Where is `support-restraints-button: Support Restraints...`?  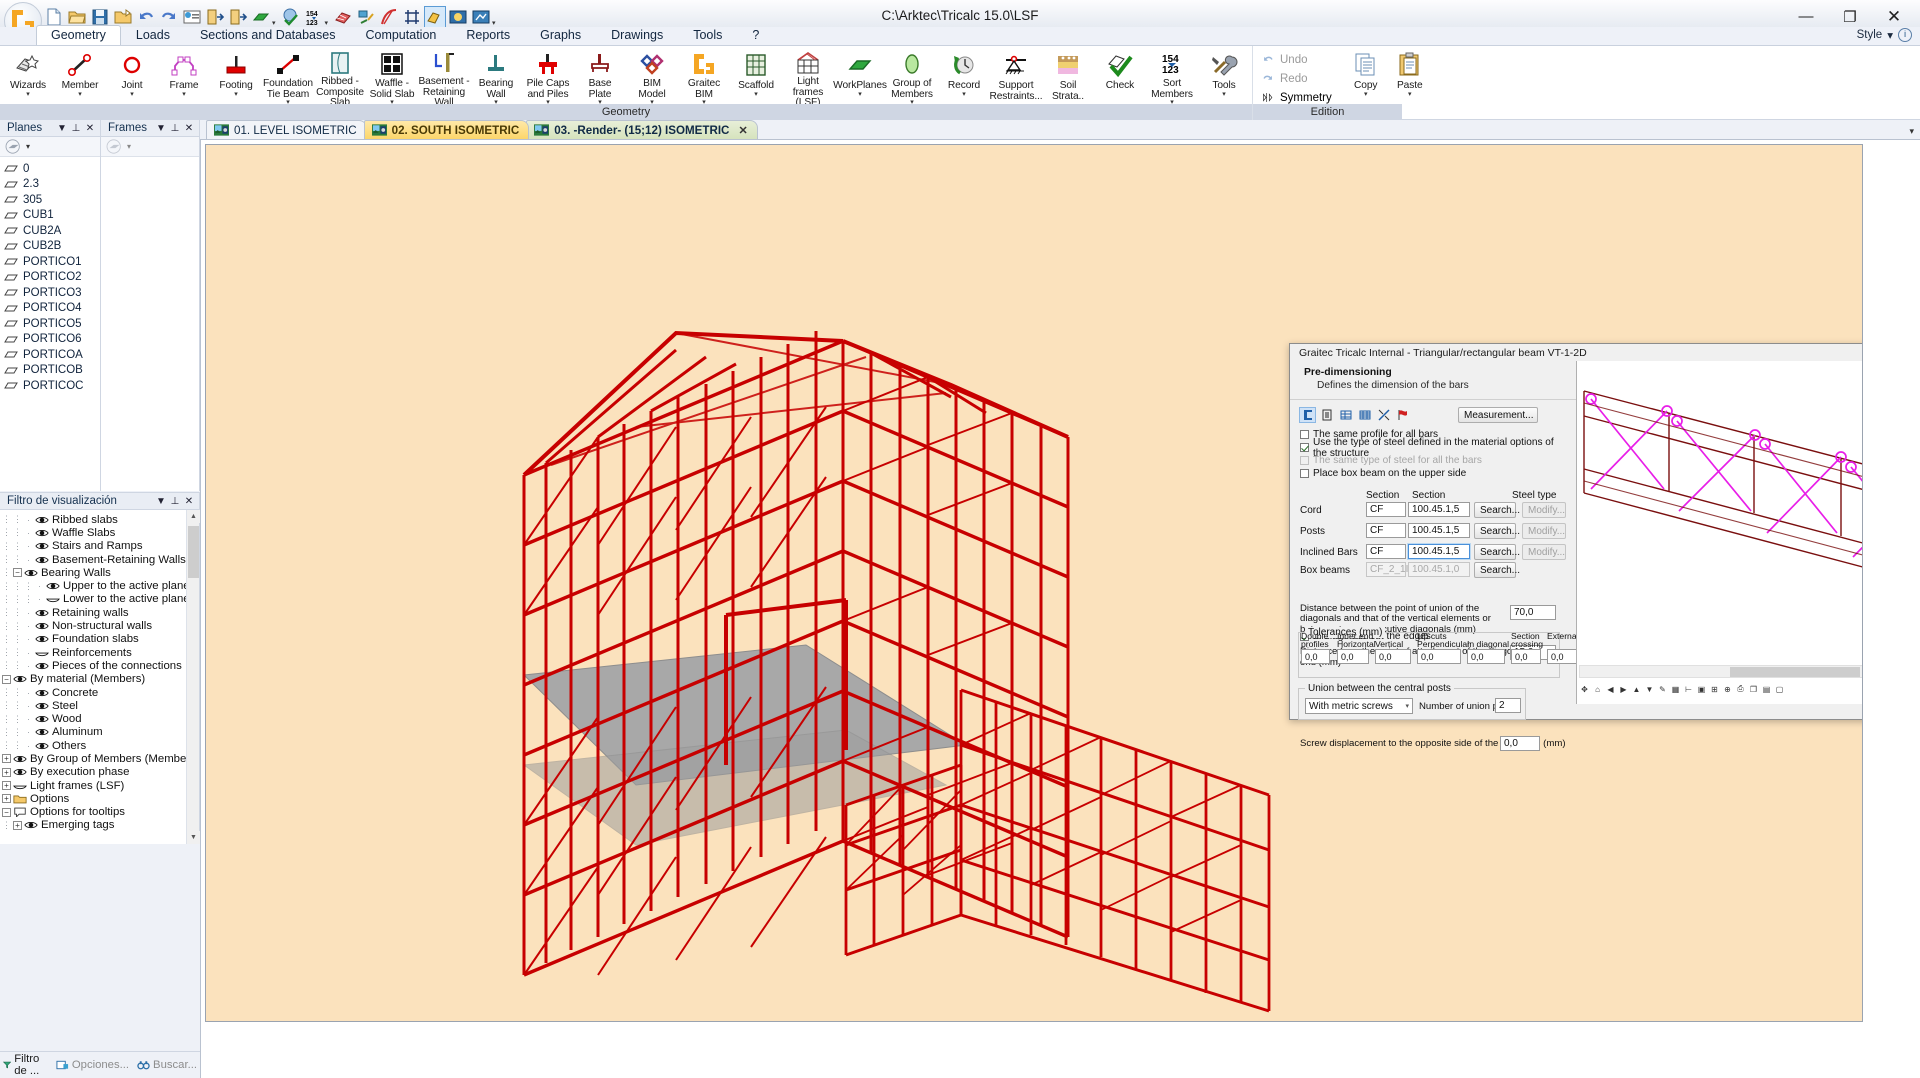 support-restraints-button: Support Restraints... is located at coordinates (1016, 77).